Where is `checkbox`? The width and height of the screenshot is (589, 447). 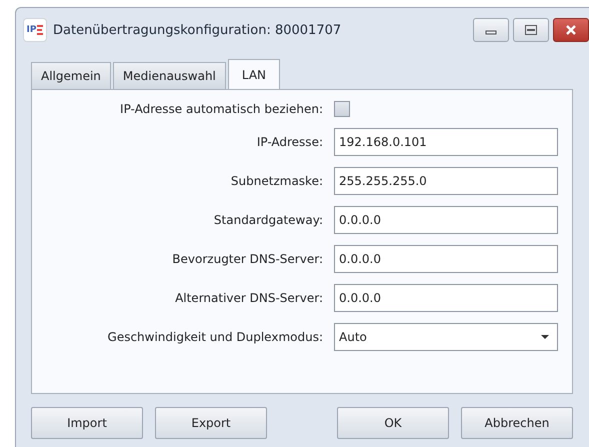 checkbox is located at coordinates (342, 109).